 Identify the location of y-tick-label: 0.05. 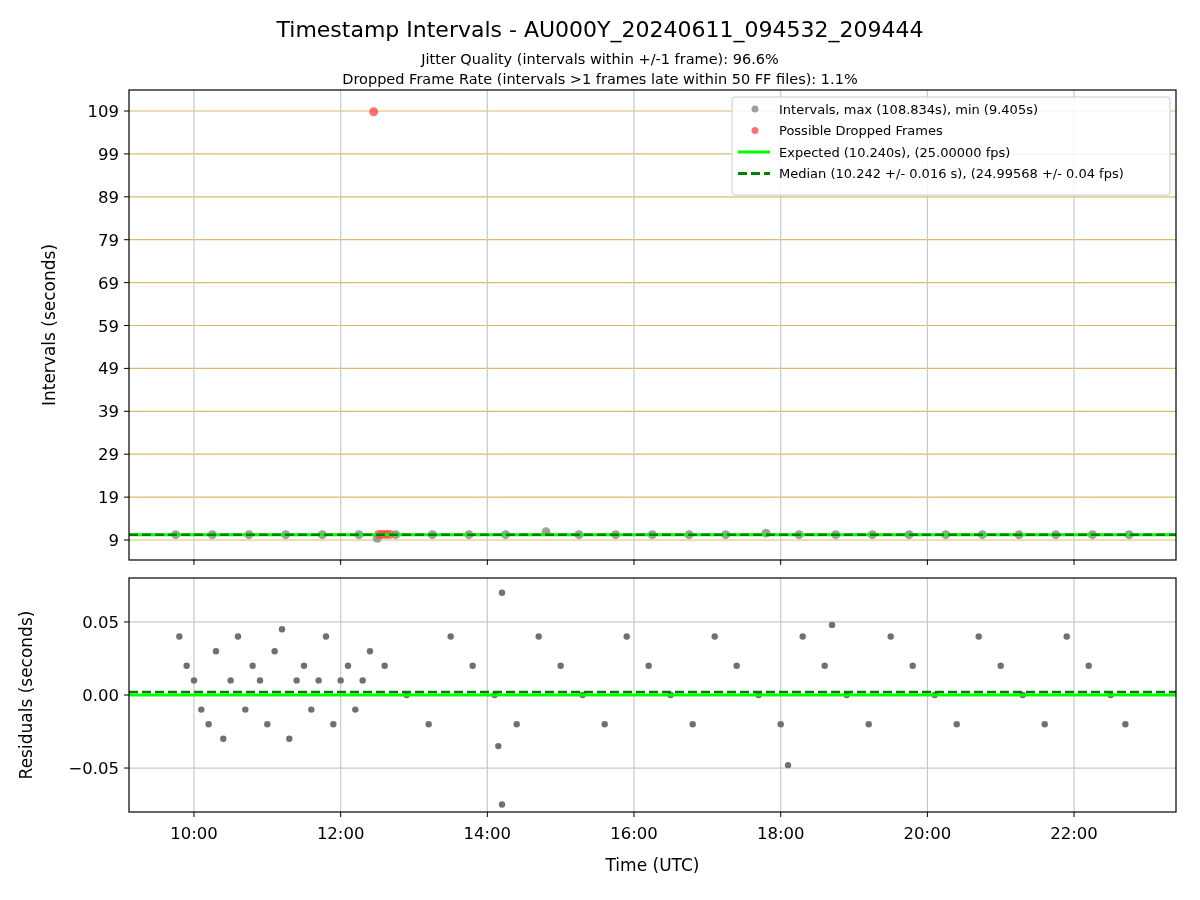
(100, 622).